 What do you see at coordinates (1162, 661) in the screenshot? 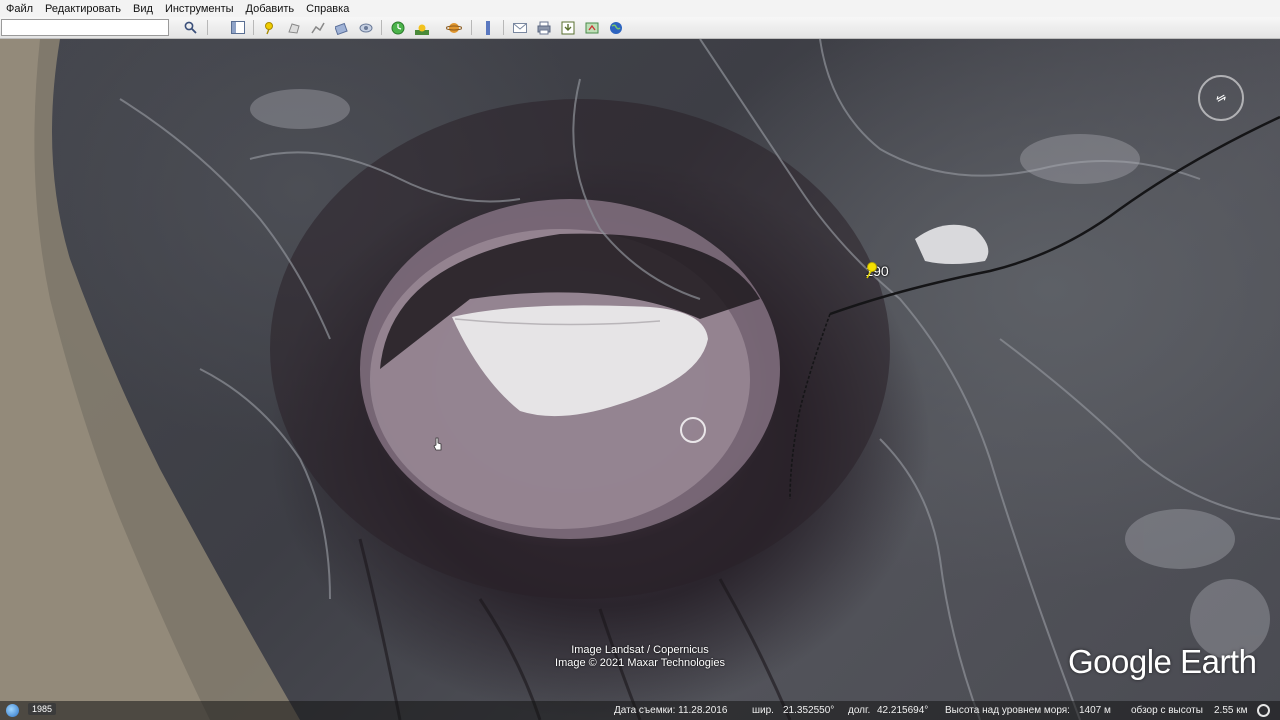
I see `google-earth-logo: Google Earth` at bounding box center [1162, 661].